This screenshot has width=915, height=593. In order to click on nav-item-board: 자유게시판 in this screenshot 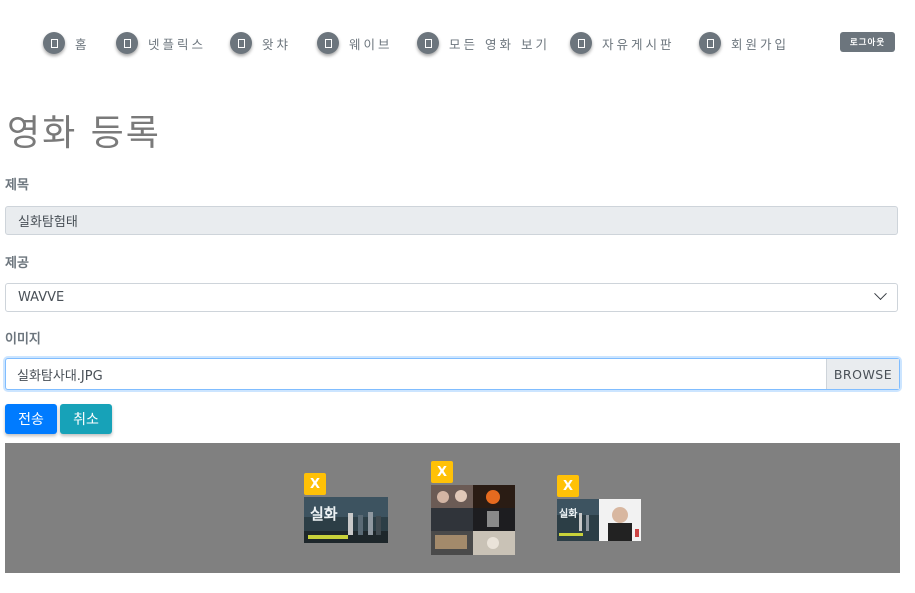, I will do `click(622, 43)`.